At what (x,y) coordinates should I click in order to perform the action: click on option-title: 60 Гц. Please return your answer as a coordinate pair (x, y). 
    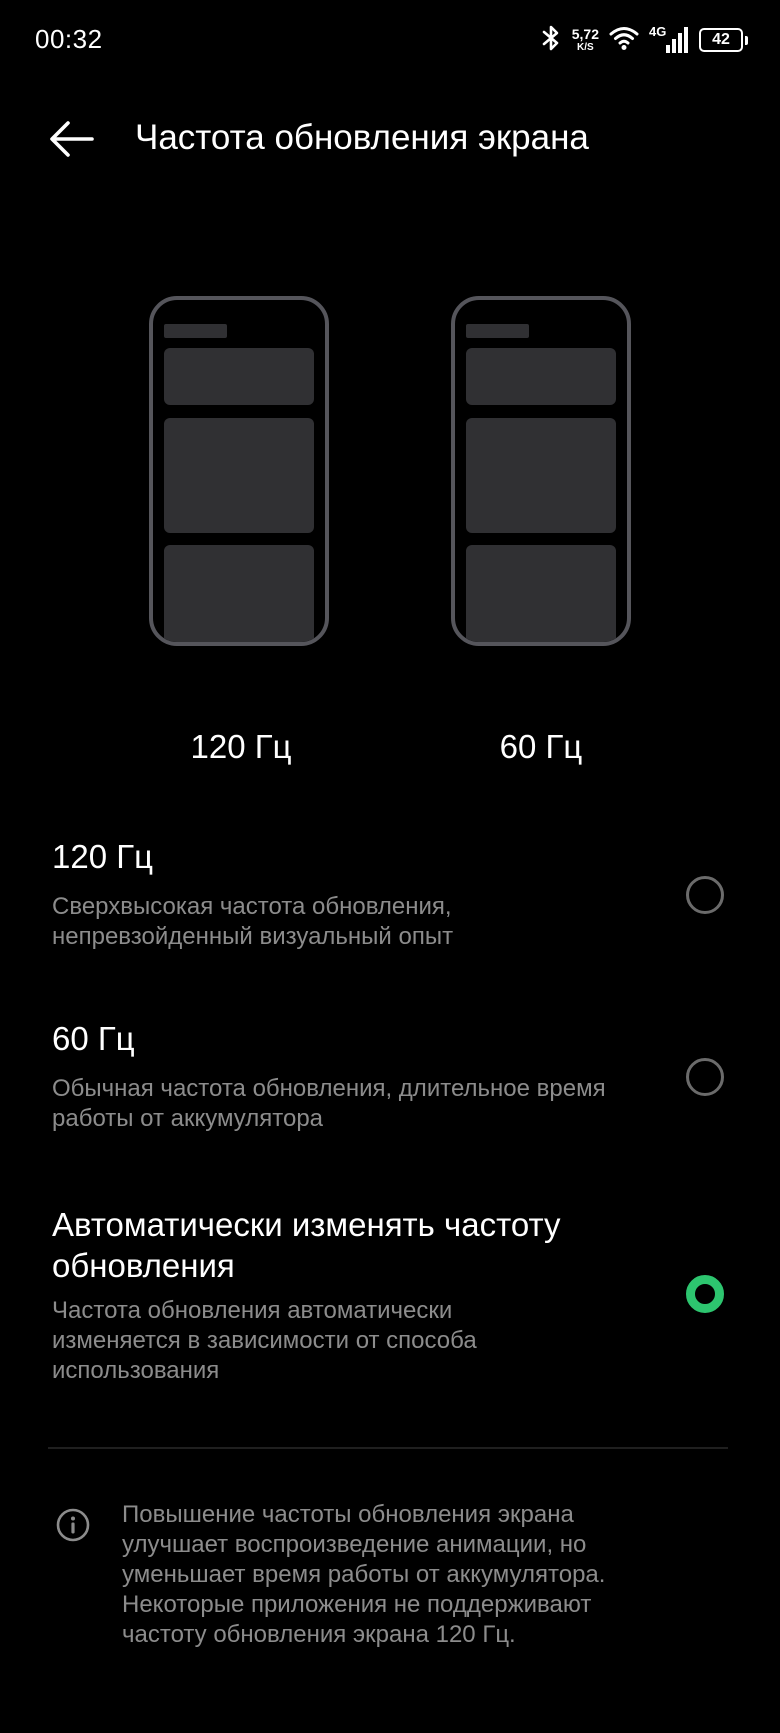
    Looking at the image, I should click on (93, 1038).